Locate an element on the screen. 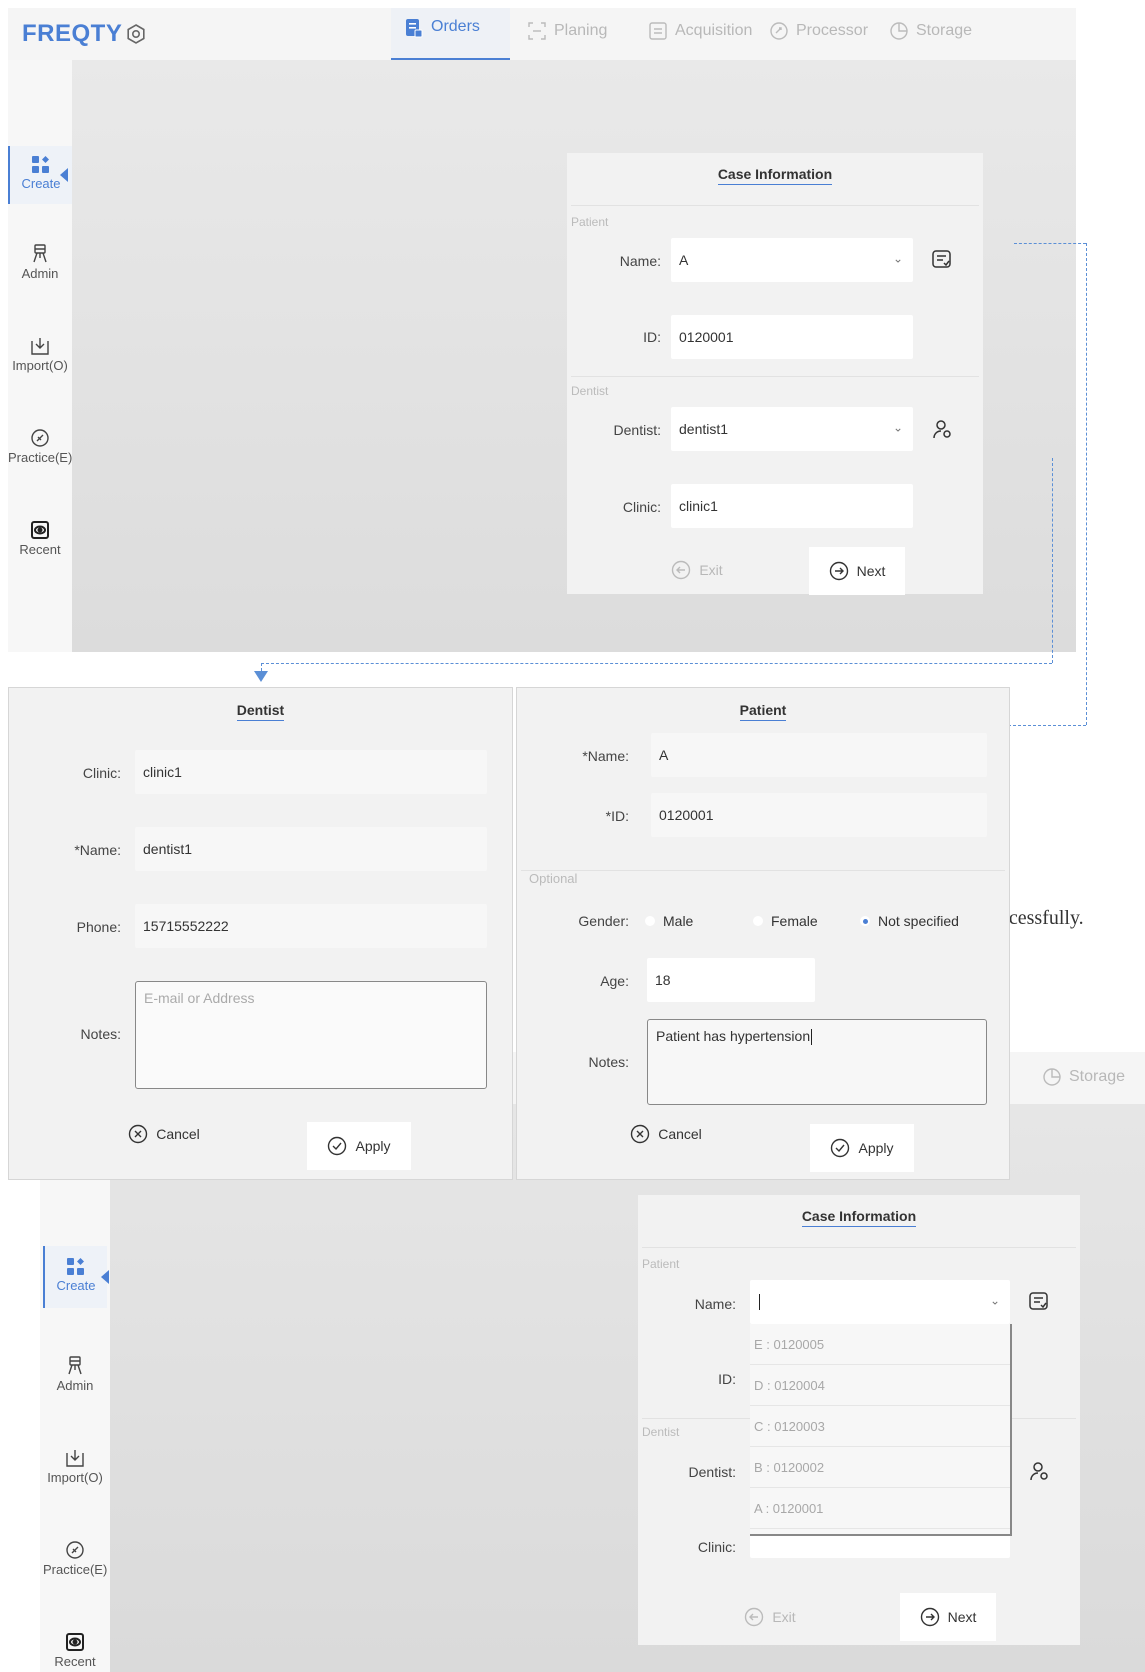 The width and height of the screenshot is (1145, 1672). gender-label: Gender: is located at coordinates (603, 921).